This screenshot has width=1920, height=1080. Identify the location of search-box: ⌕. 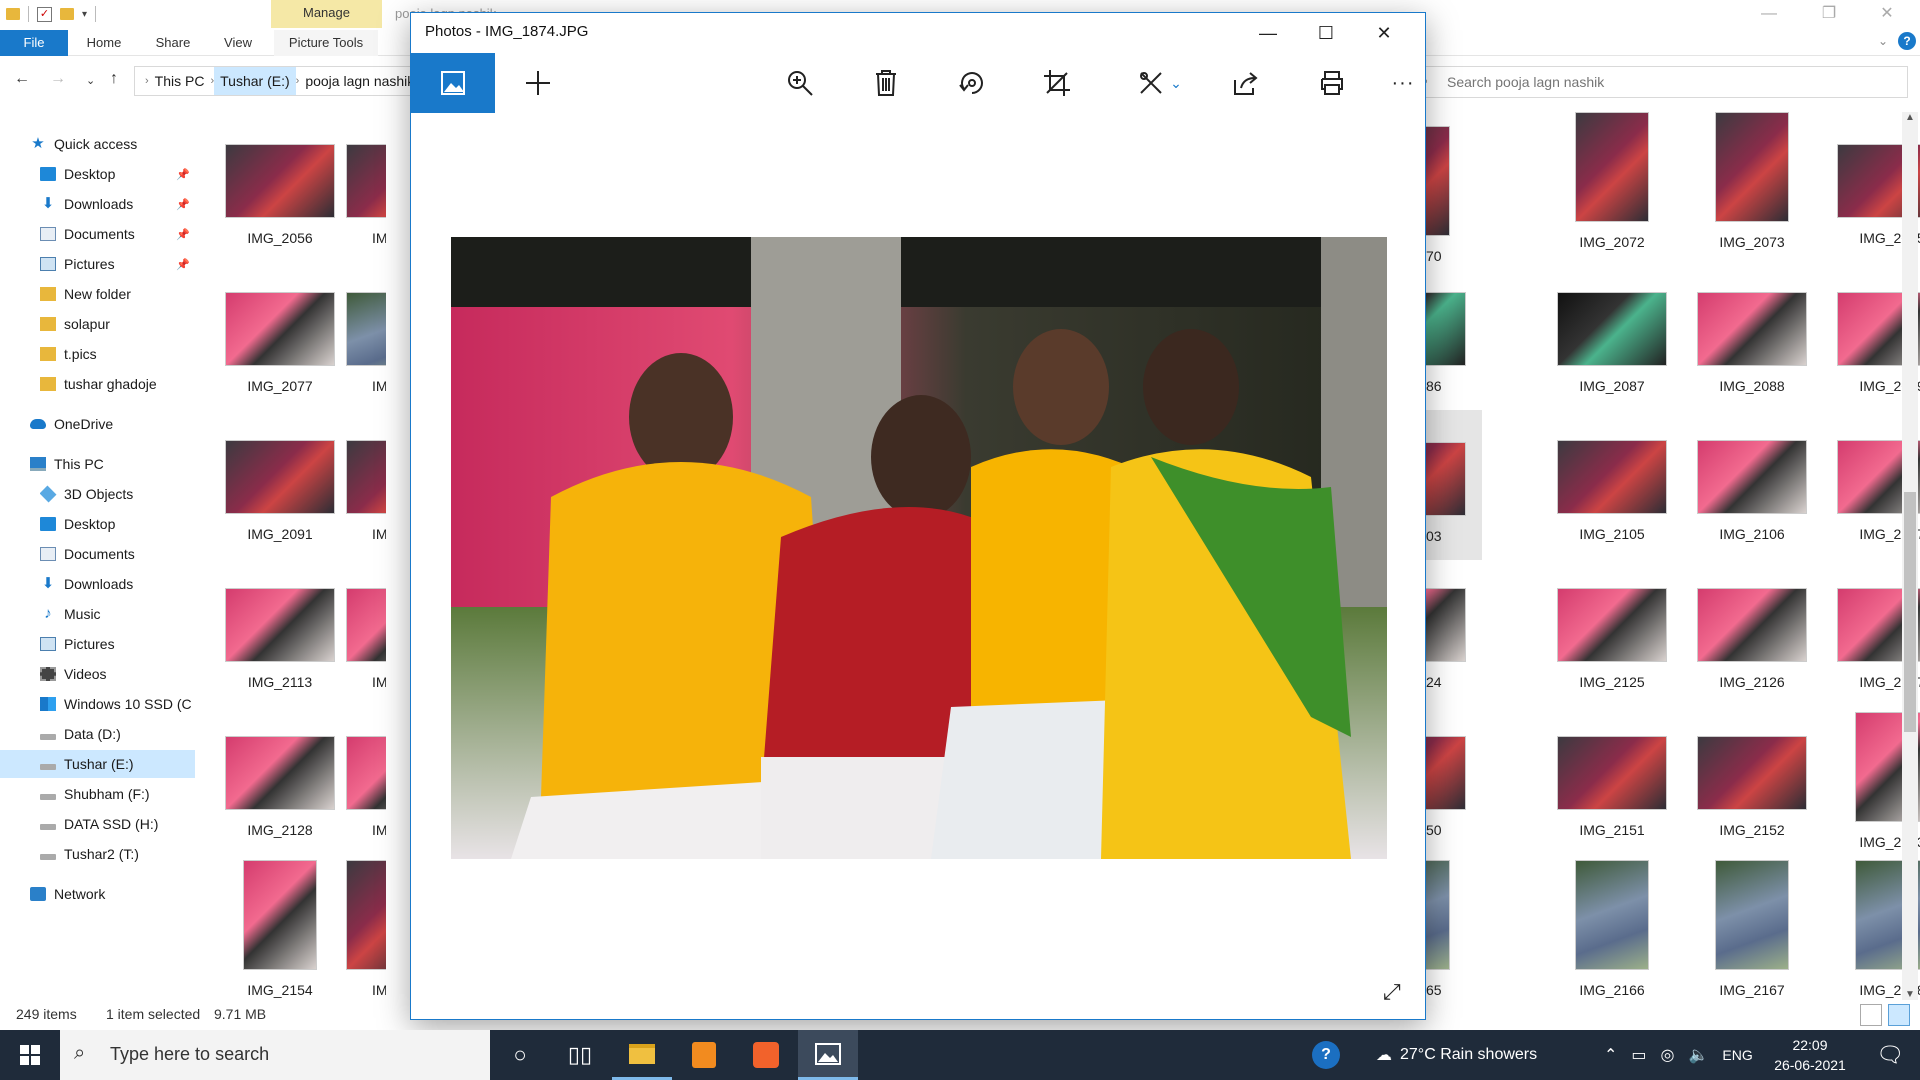
(1663, 82).